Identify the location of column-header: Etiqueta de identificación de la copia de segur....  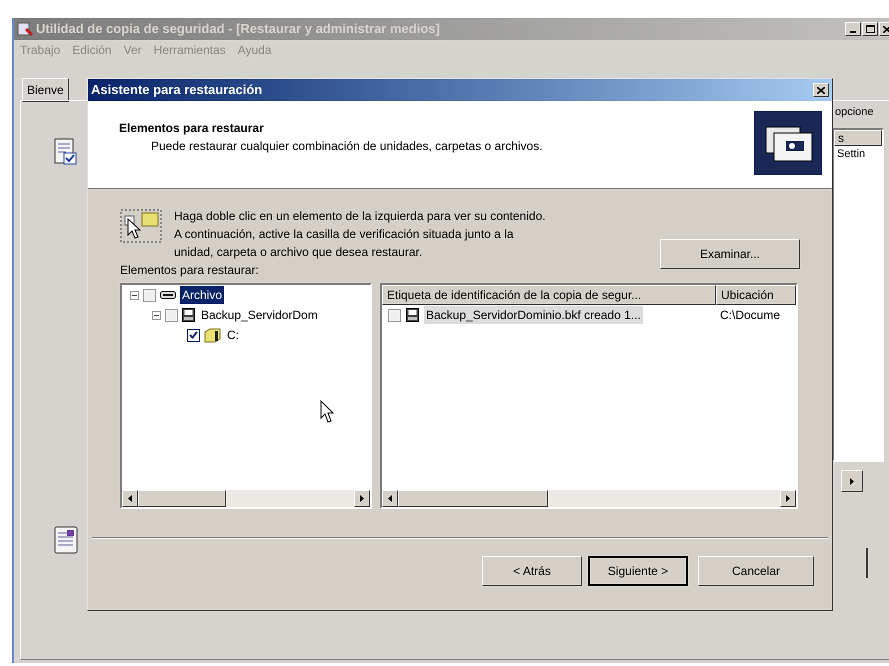
(549, 295).